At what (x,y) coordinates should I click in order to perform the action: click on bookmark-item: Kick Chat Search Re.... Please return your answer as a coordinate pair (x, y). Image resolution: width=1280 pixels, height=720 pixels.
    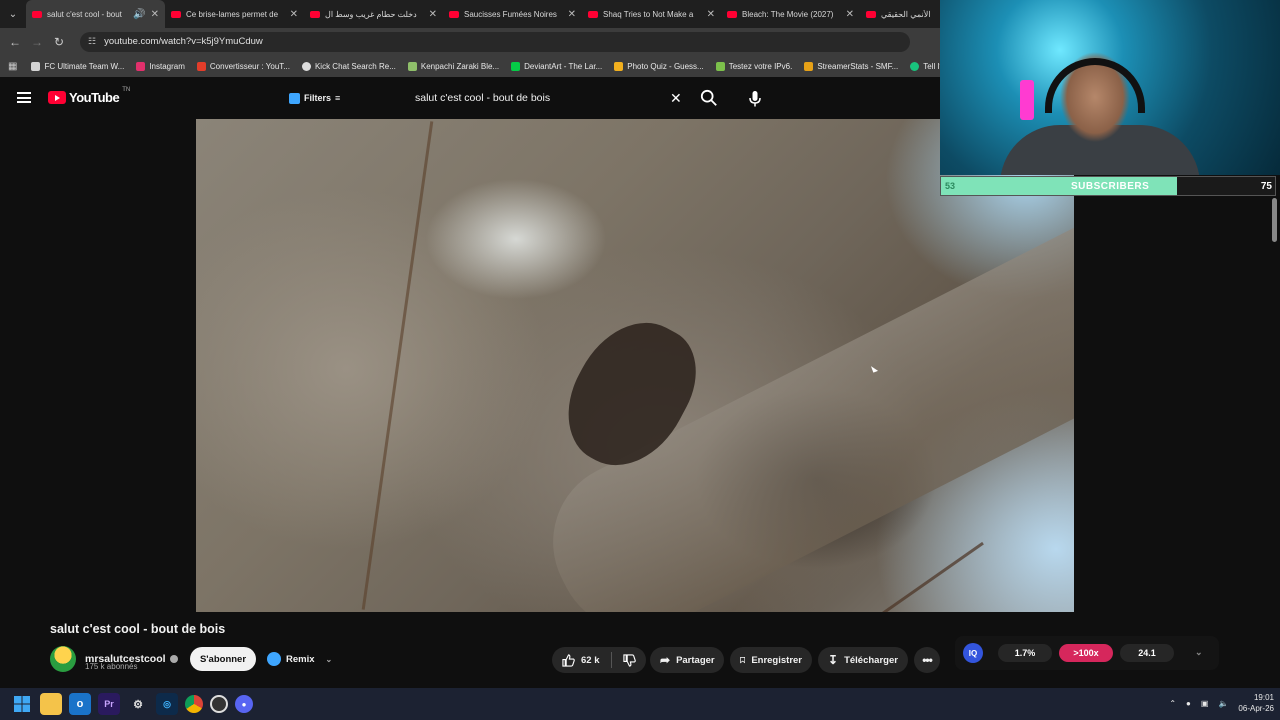
    Looking at the image, I should click on (348, 66).